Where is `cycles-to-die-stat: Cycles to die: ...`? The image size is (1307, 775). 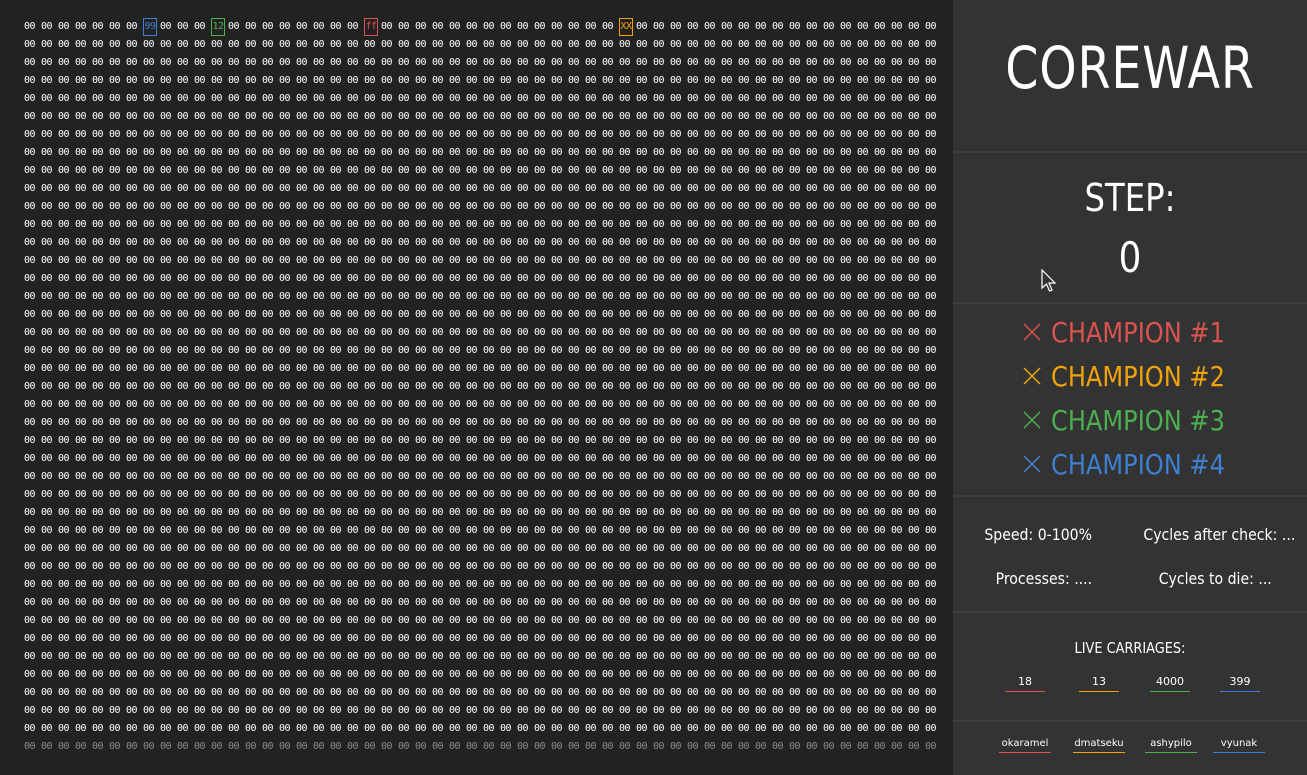
cycles-to-die-stat: Cycles to die: ... is located at coordinates (1215, 578).